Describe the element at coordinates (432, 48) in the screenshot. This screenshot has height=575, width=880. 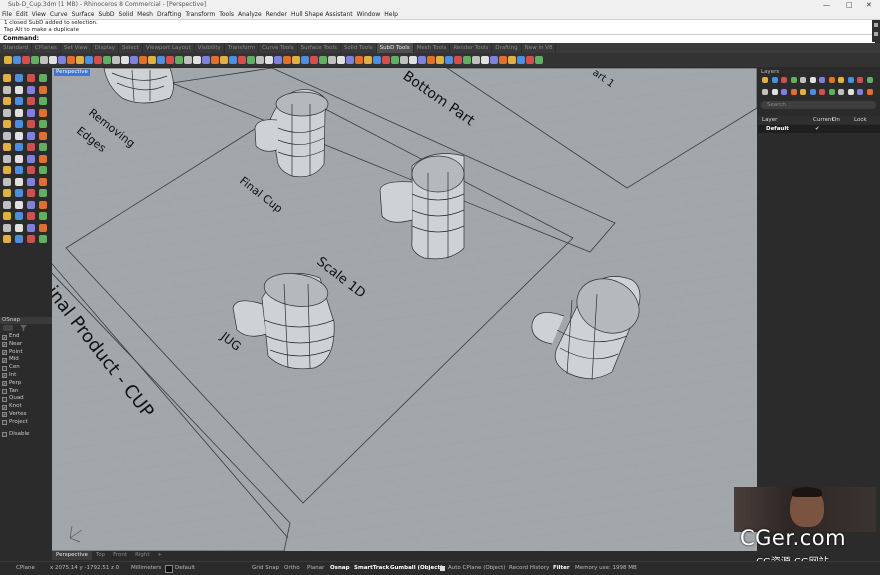
I see `toolbar-tab: Mesh Tools` at that location.